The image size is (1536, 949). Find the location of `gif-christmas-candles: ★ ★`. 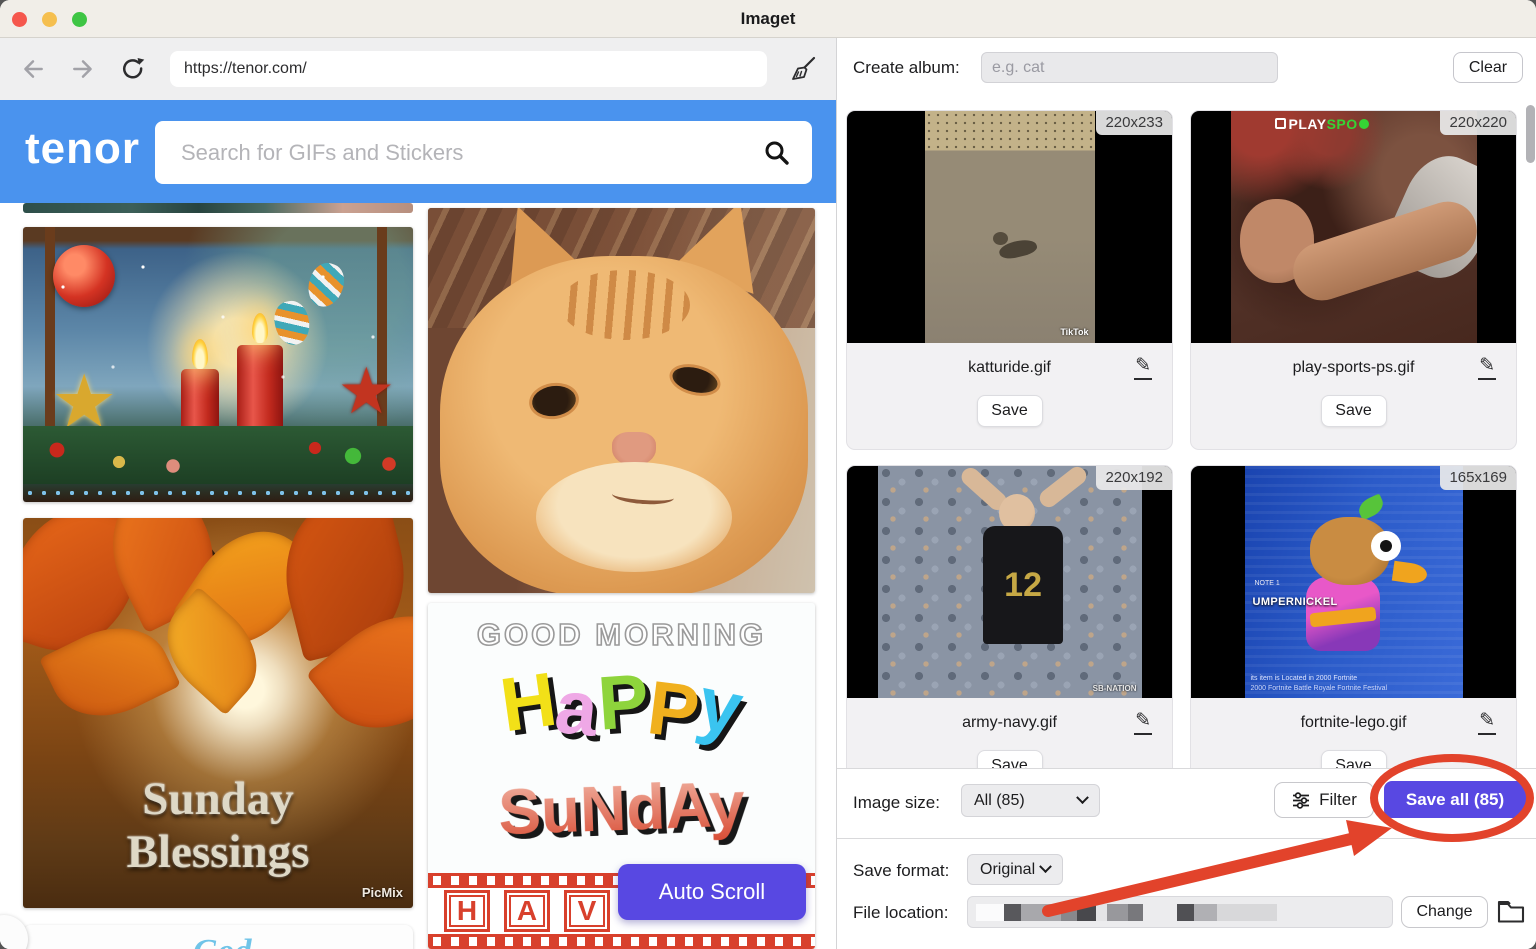

gif-christmas-candles: ★ ★ is located at coordinates (218, 364).